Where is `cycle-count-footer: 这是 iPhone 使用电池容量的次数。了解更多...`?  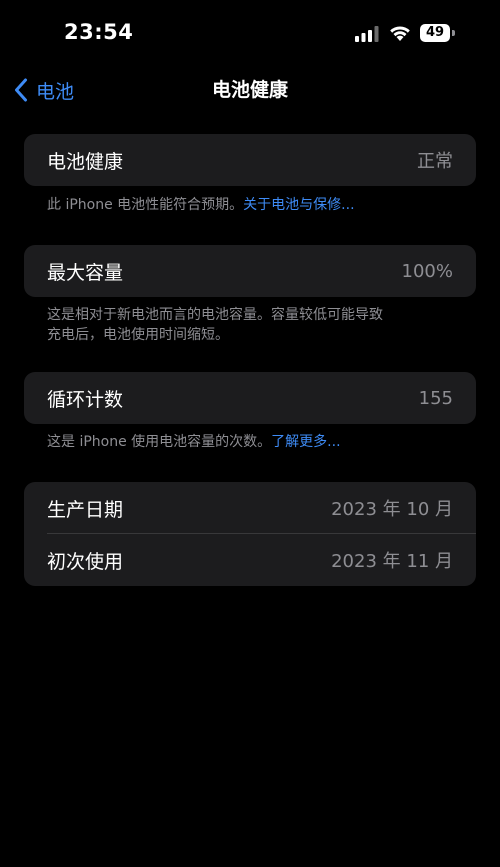 cycle-count-footer: 这是 iPhone 使用电池容量的次数。了解更多... is located at coordinates (242, 442).